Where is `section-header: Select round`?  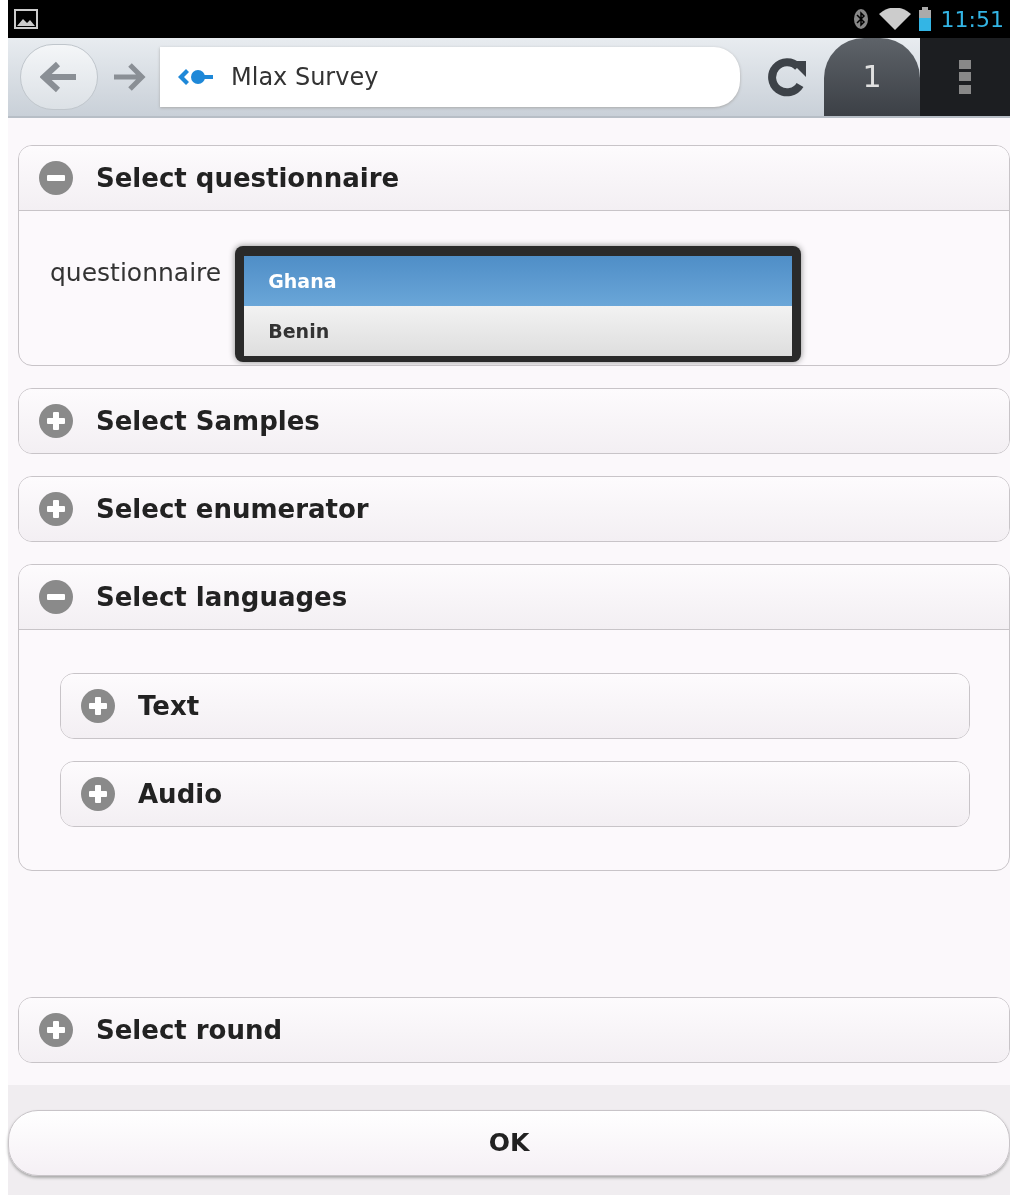
section-header: Select round is located at coordinates (514, 1030).